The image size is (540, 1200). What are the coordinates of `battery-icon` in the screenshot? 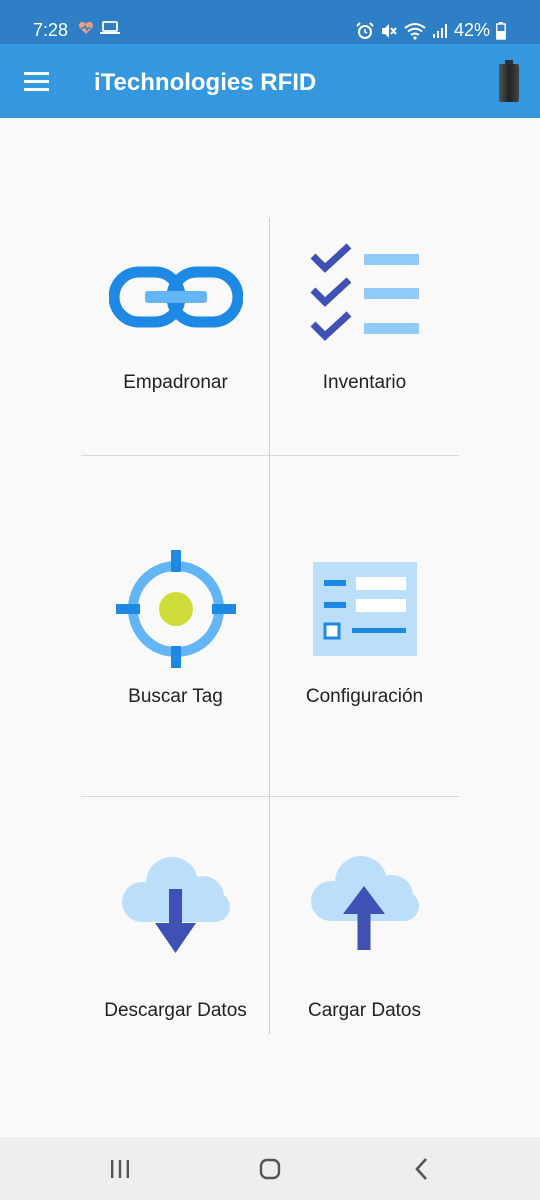 It's located at (501, 30).